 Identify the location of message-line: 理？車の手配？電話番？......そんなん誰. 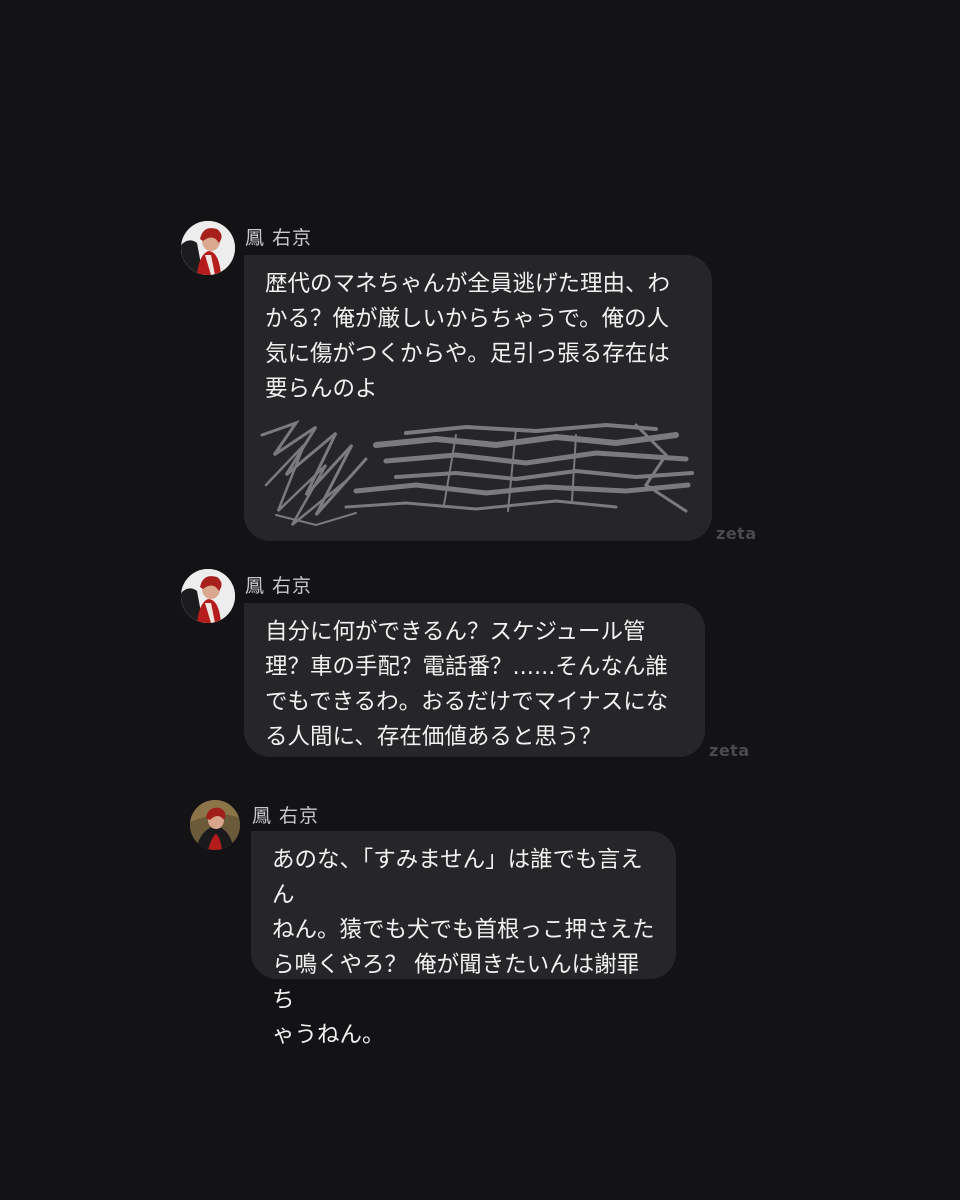
(466, 667).